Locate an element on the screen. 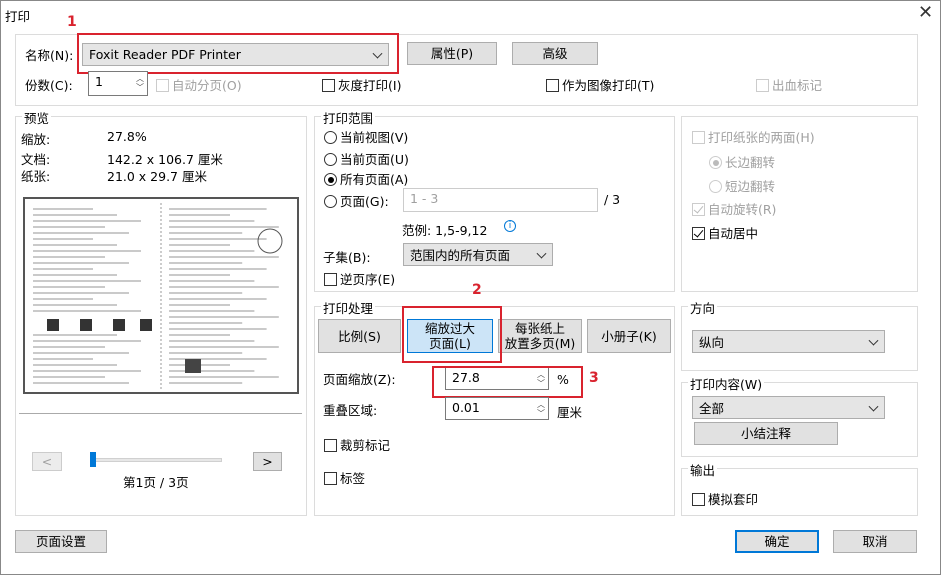  radio-all-pages: 所有页面(A) is located at coordinates (366, 178).